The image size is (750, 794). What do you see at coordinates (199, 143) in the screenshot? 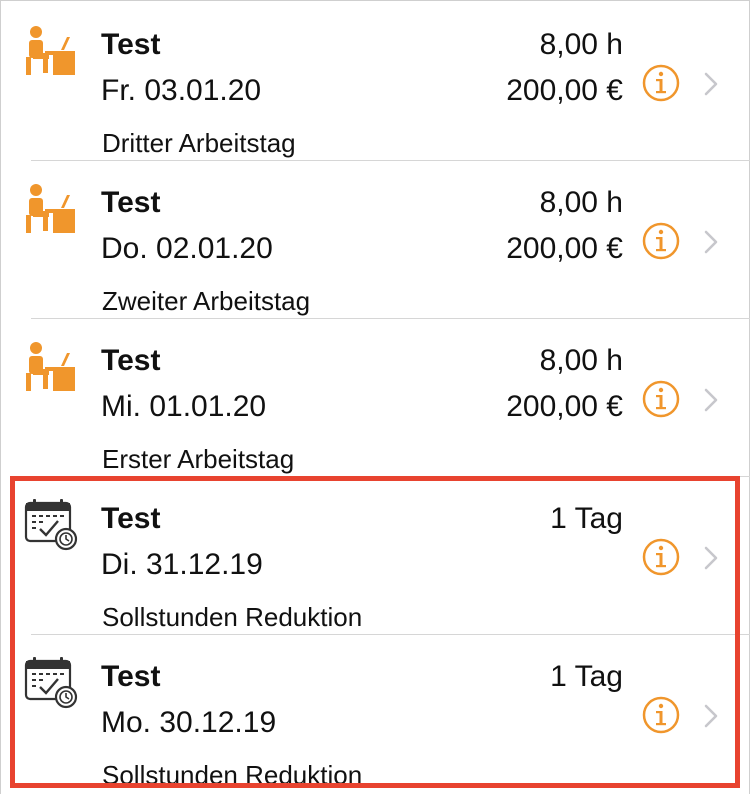
I see `entry-note: Dritter Arbeitstag` at bounding box center [199, 143].